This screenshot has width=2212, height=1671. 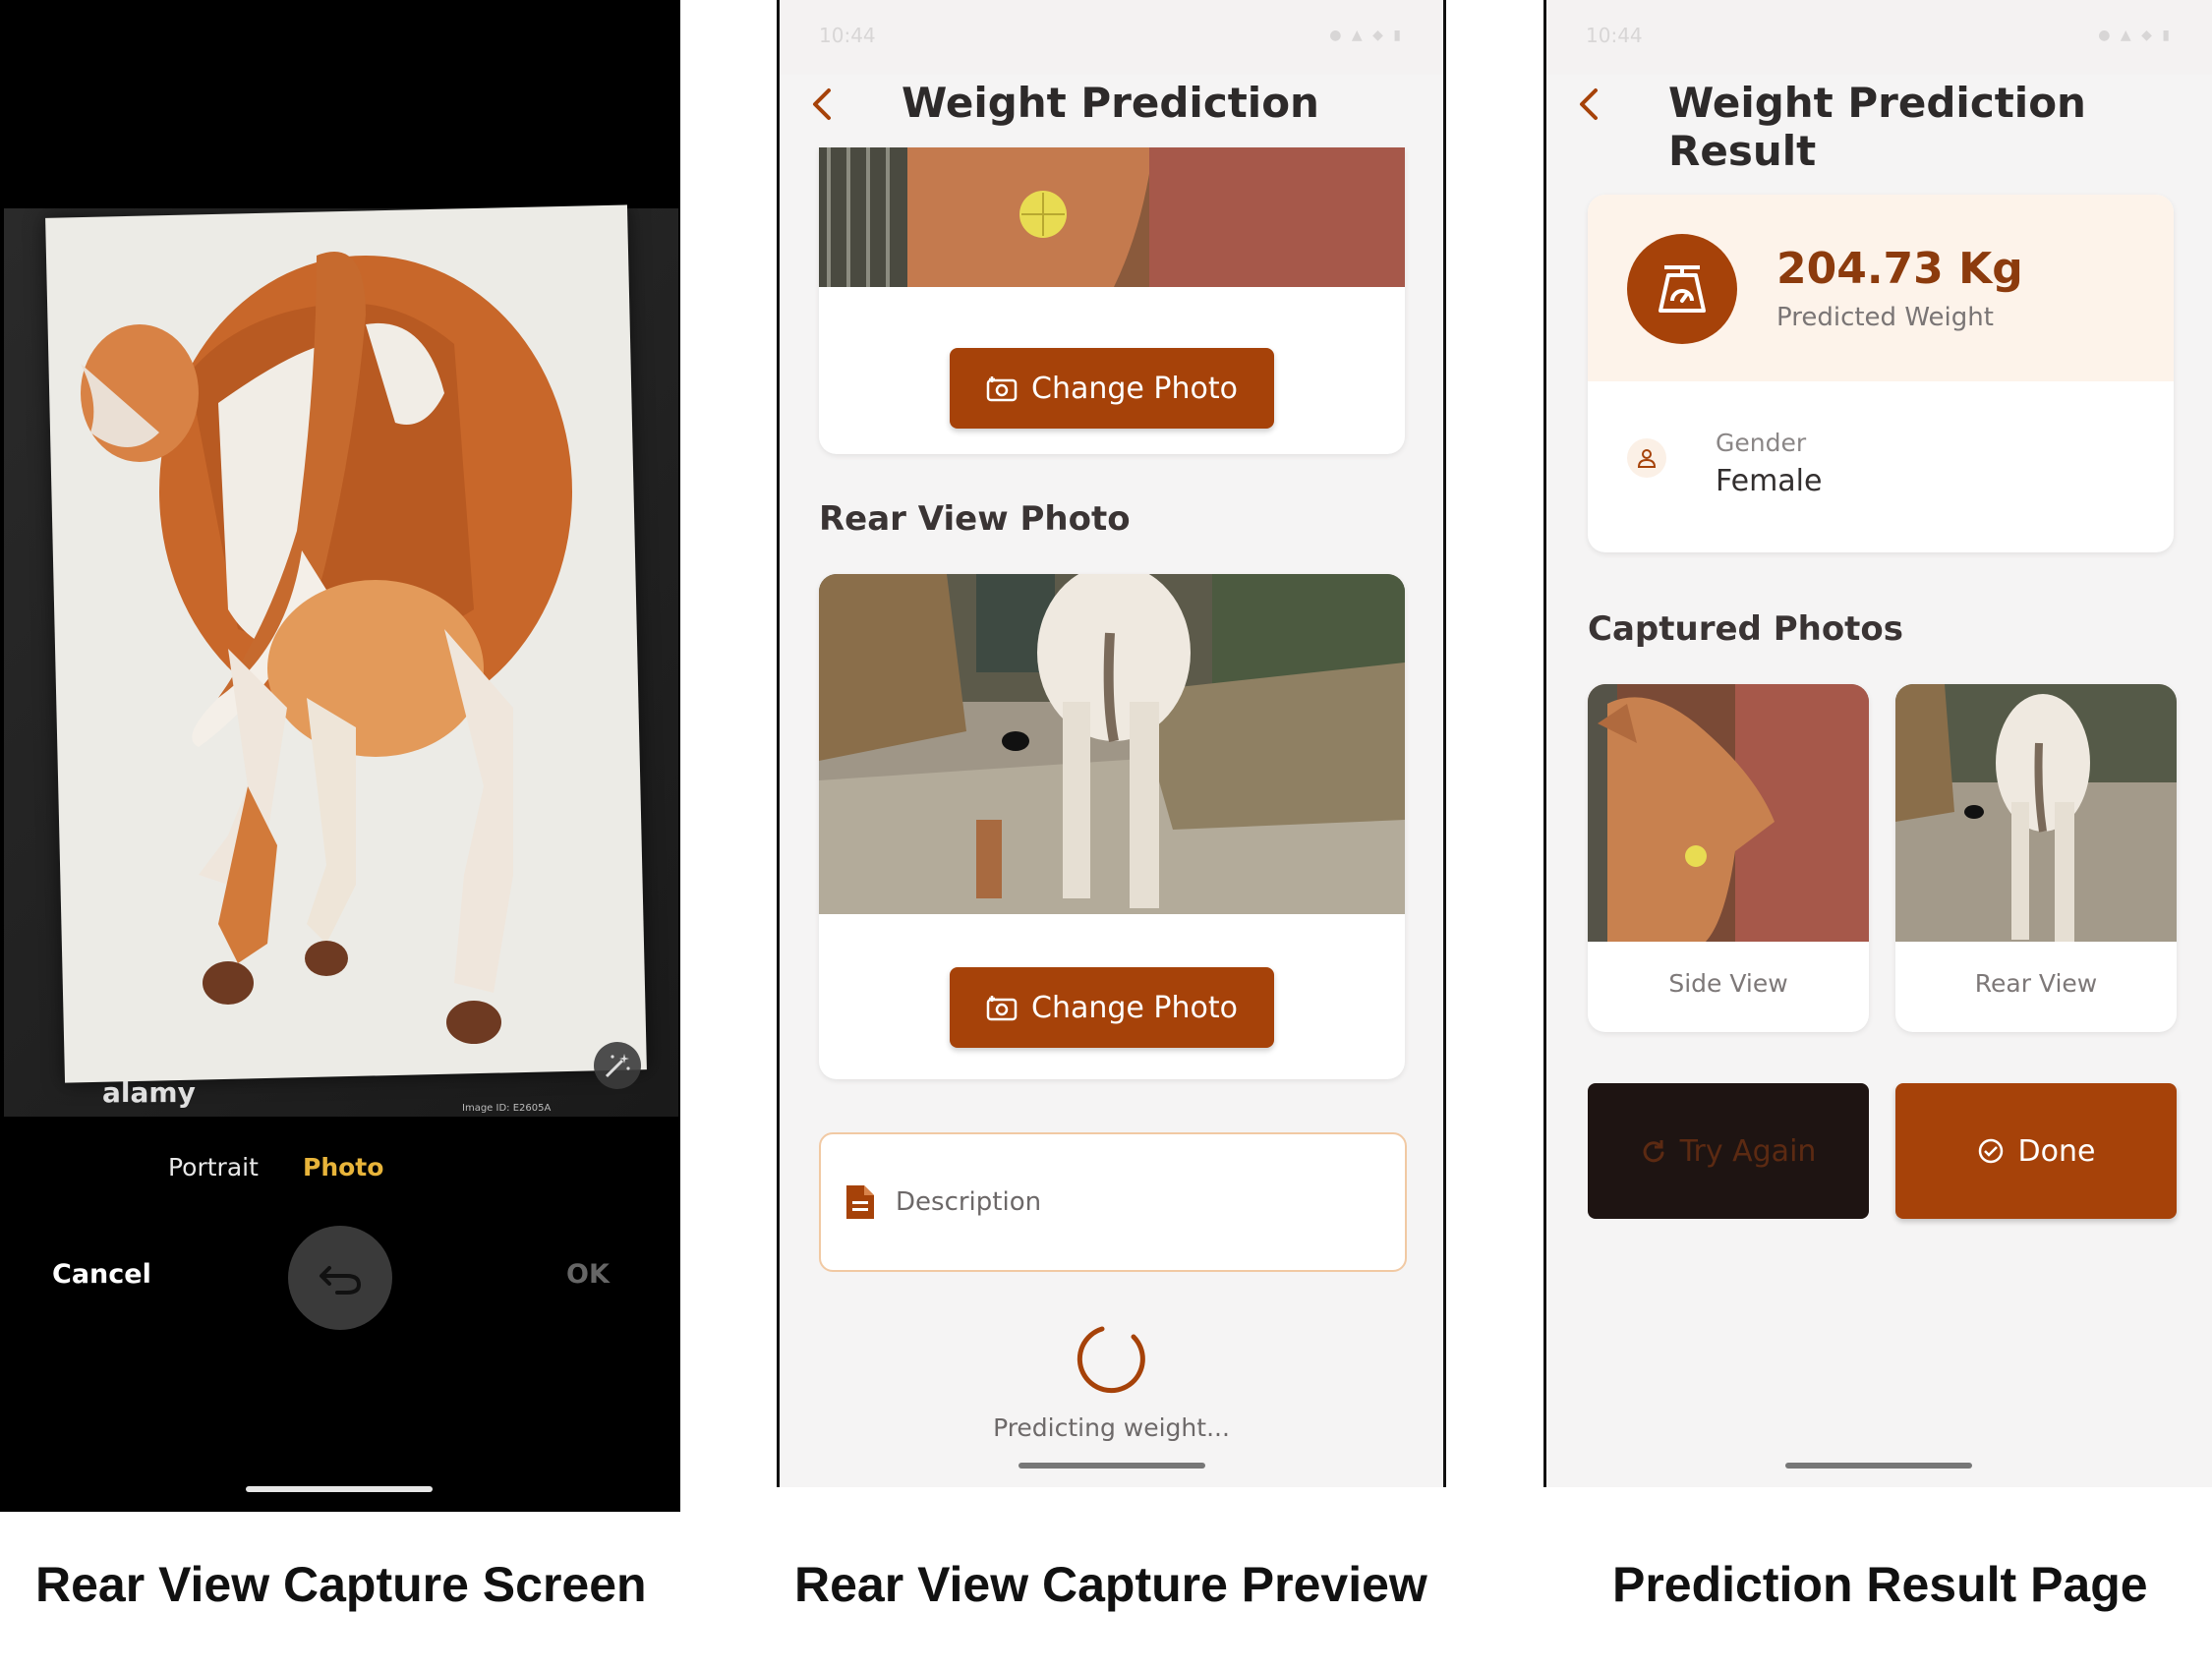 I want to click on retake-button, so click(x=340, y=1278).